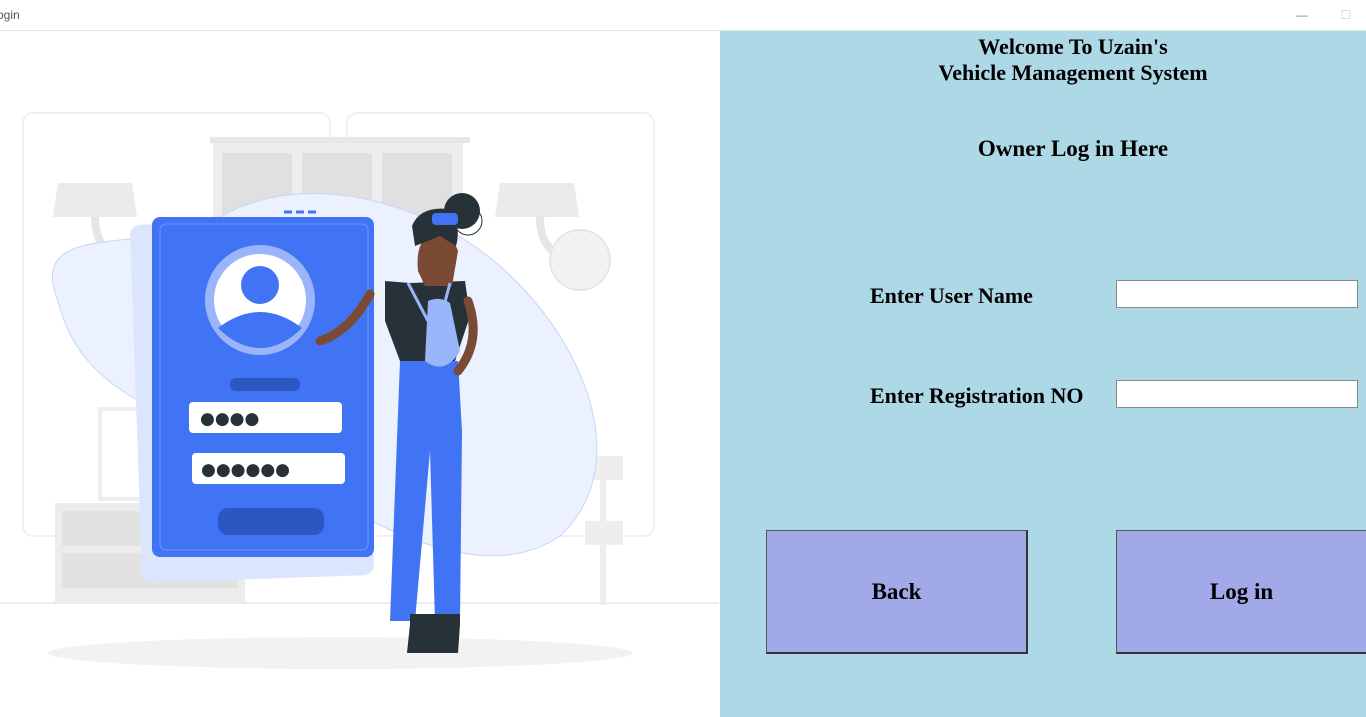 This screenshot has width=1366, height=717. What do you see at coordinates (951, 295) in the screenshot?
I see `username-label: Enter User Name` at bounding box center [951, 295].